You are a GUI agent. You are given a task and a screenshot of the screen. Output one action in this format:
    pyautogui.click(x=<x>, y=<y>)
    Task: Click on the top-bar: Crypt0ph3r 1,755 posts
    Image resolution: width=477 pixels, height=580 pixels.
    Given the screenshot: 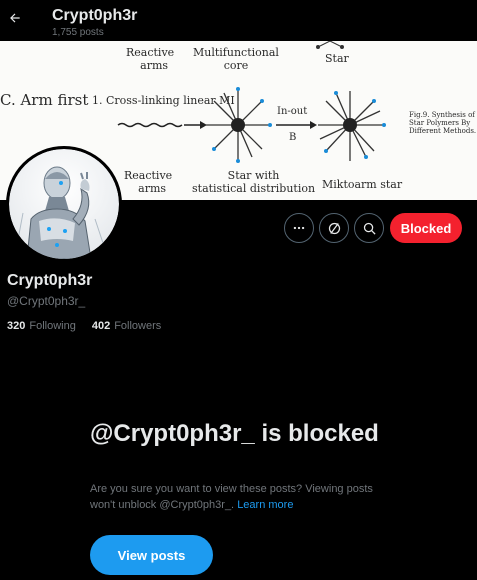 What is the action you would take?
    pyautogui.click(x=238, y=20)
    